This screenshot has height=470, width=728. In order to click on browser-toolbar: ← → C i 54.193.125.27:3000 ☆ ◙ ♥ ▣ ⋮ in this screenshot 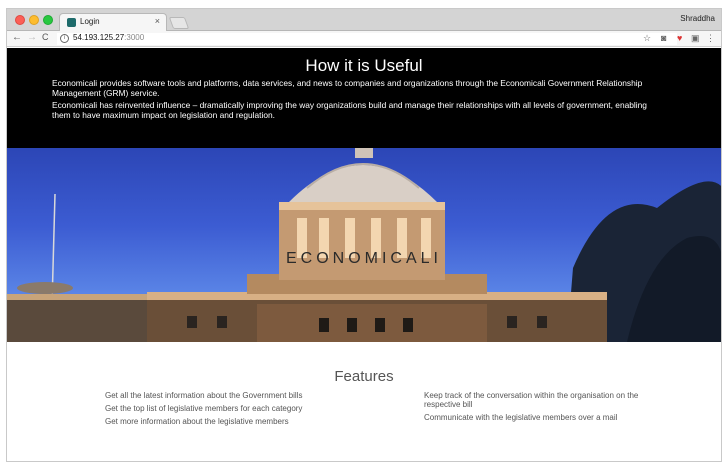, I will do `click(364, 39)`.